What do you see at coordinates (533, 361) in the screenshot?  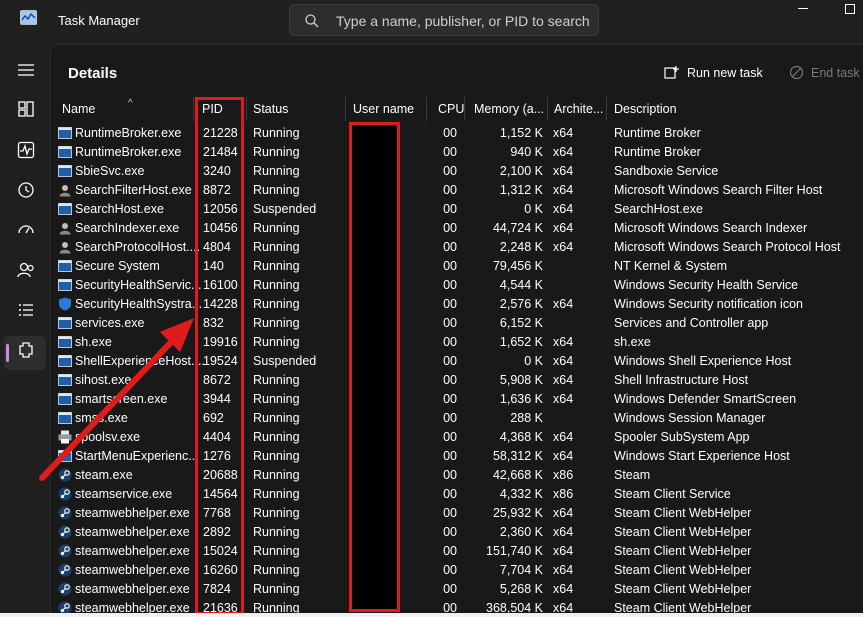 I see `process-memory: 0 K` at bounding box center [533, 361].